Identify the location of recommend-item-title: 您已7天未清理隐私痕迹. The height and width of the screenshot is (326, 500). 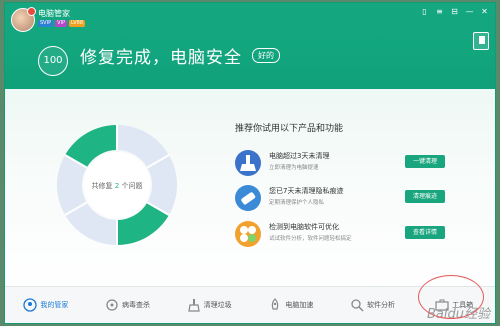
(306, 191).